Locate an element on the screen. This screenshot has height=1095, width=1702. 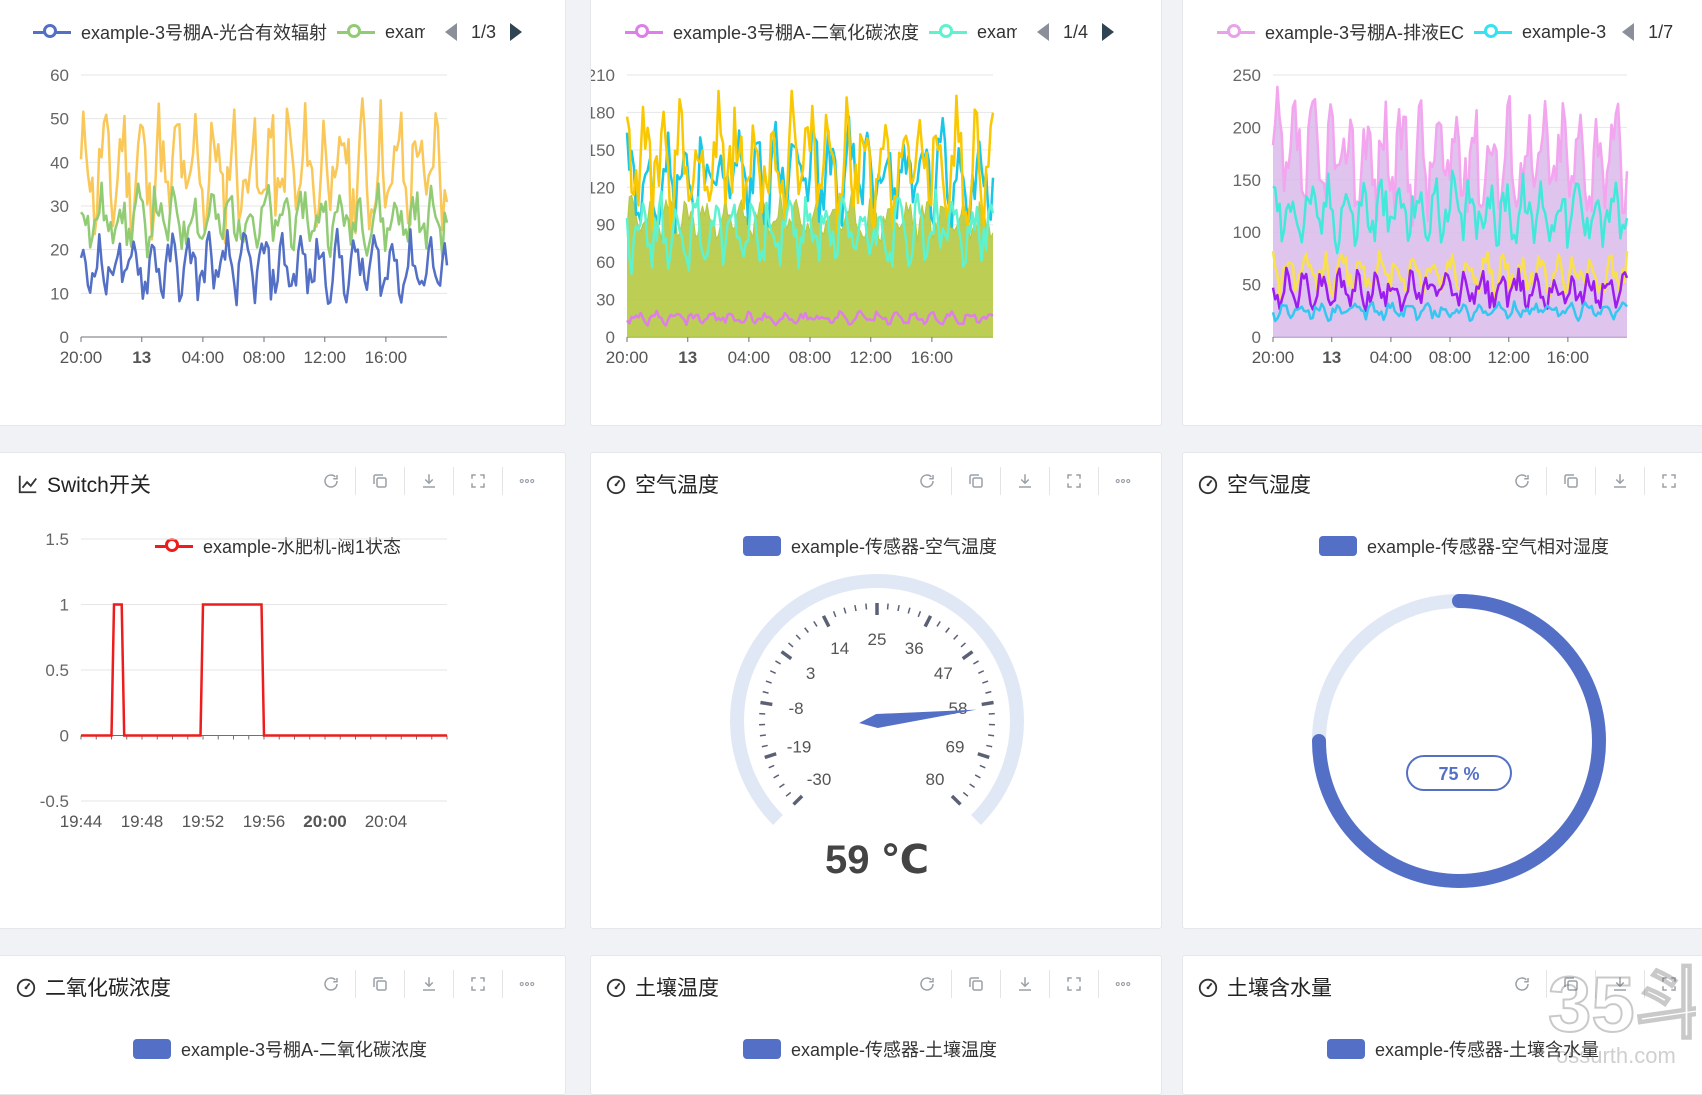
air-humidity-card: 空气湿度 example-传感器-空气相对湿度 75 % is located at coordinates (1442, 690).